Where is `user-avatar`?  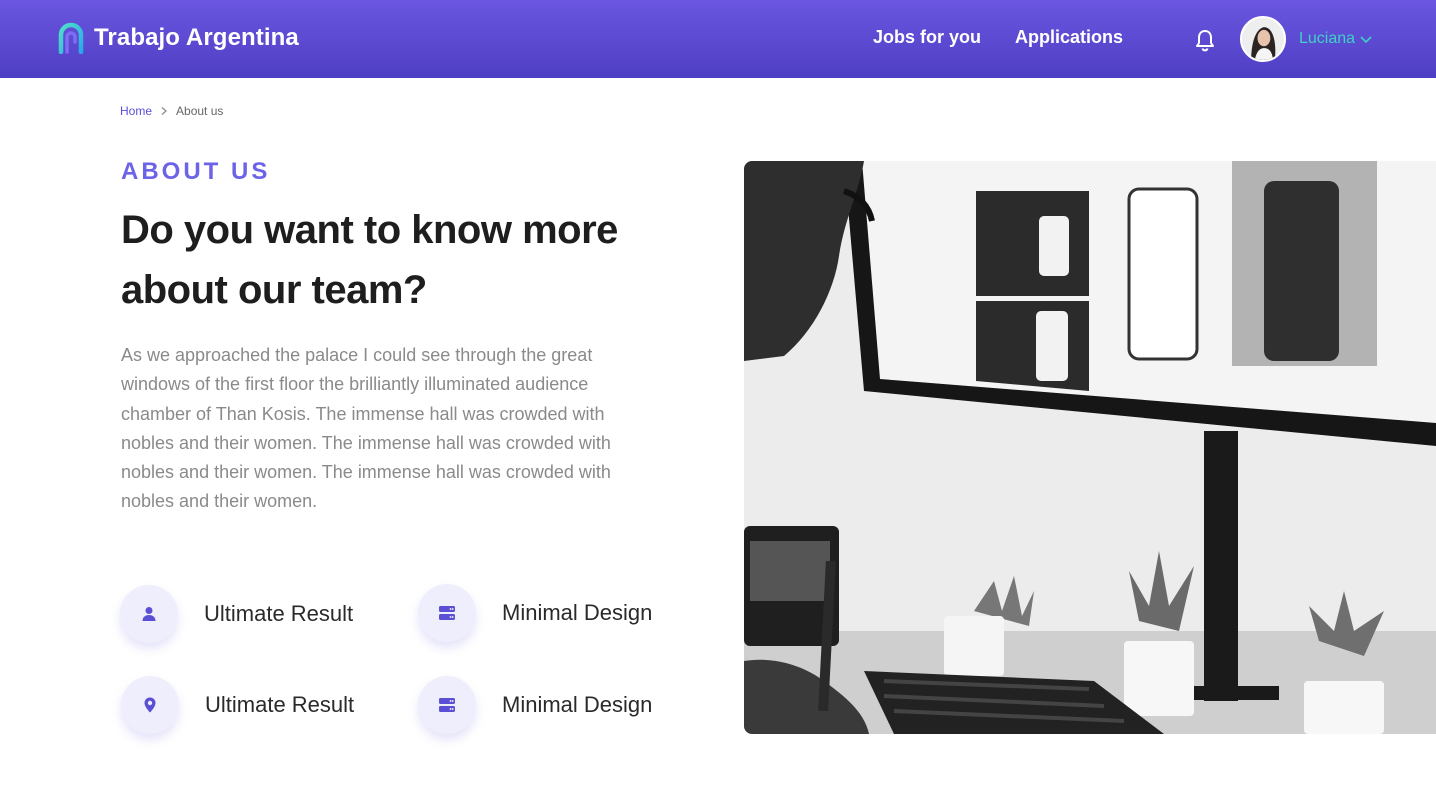
user-avatar is located at coordinates (1263, 39).